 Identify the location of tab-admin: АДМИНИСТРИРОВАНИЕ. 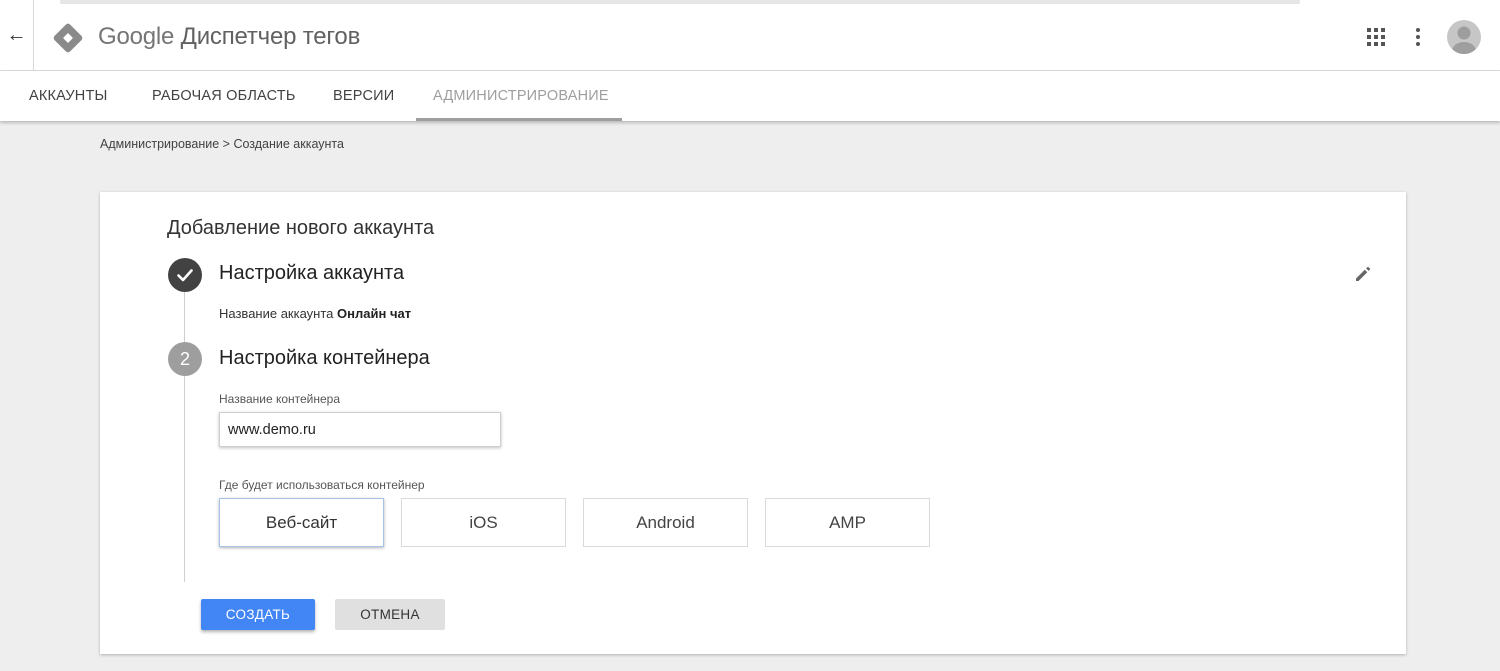
(521, 96).